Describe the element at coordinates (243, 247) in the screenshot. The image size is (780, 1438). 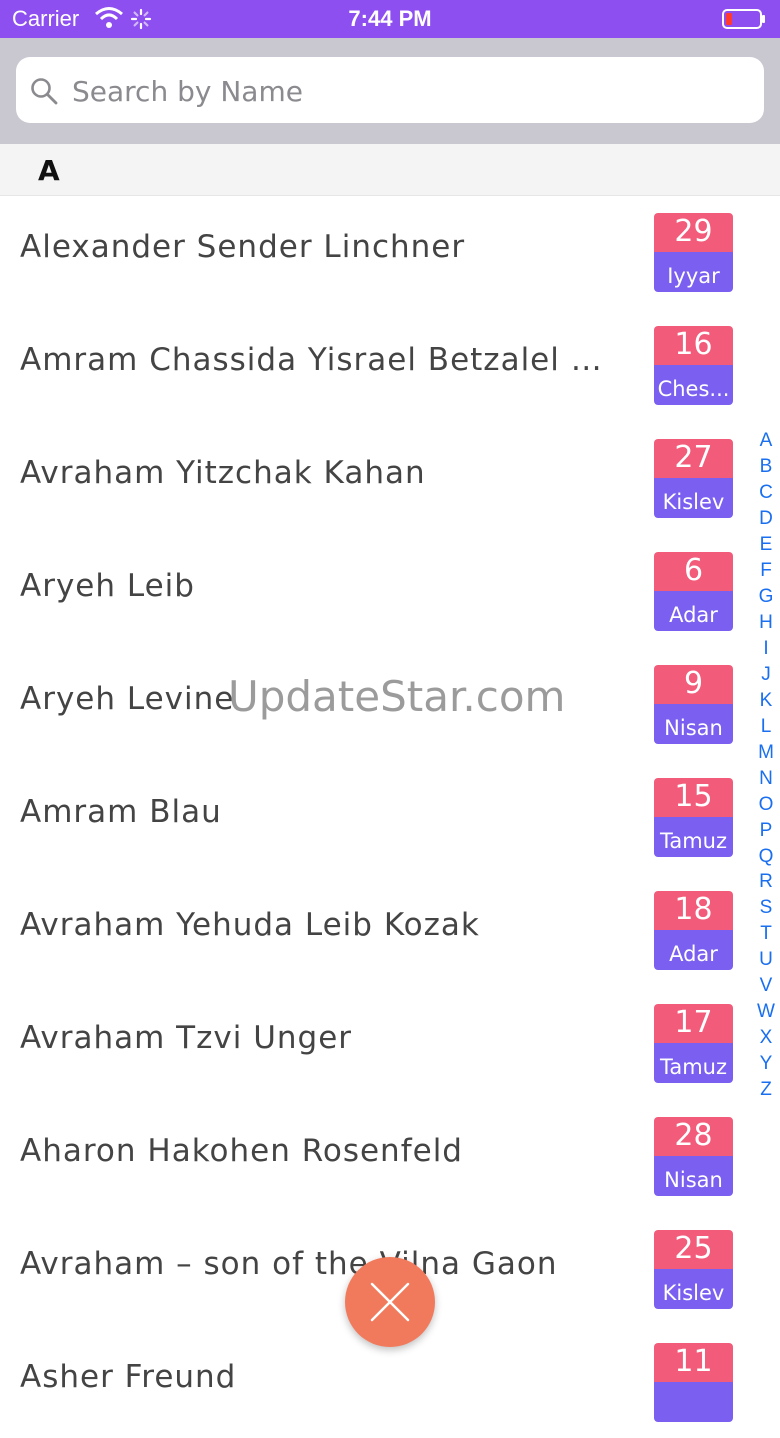
I see `person-name: Alexander Sender Linchner` at that location.